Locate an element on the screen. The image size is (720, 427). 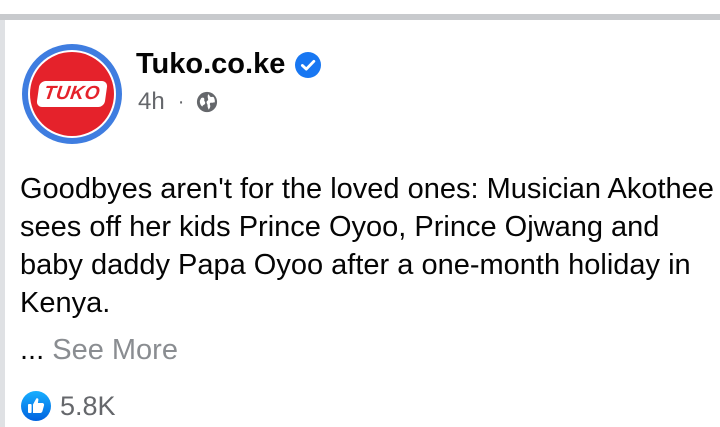
page-name-row: Tuko.co.ke is located at coordinates (229, 64).